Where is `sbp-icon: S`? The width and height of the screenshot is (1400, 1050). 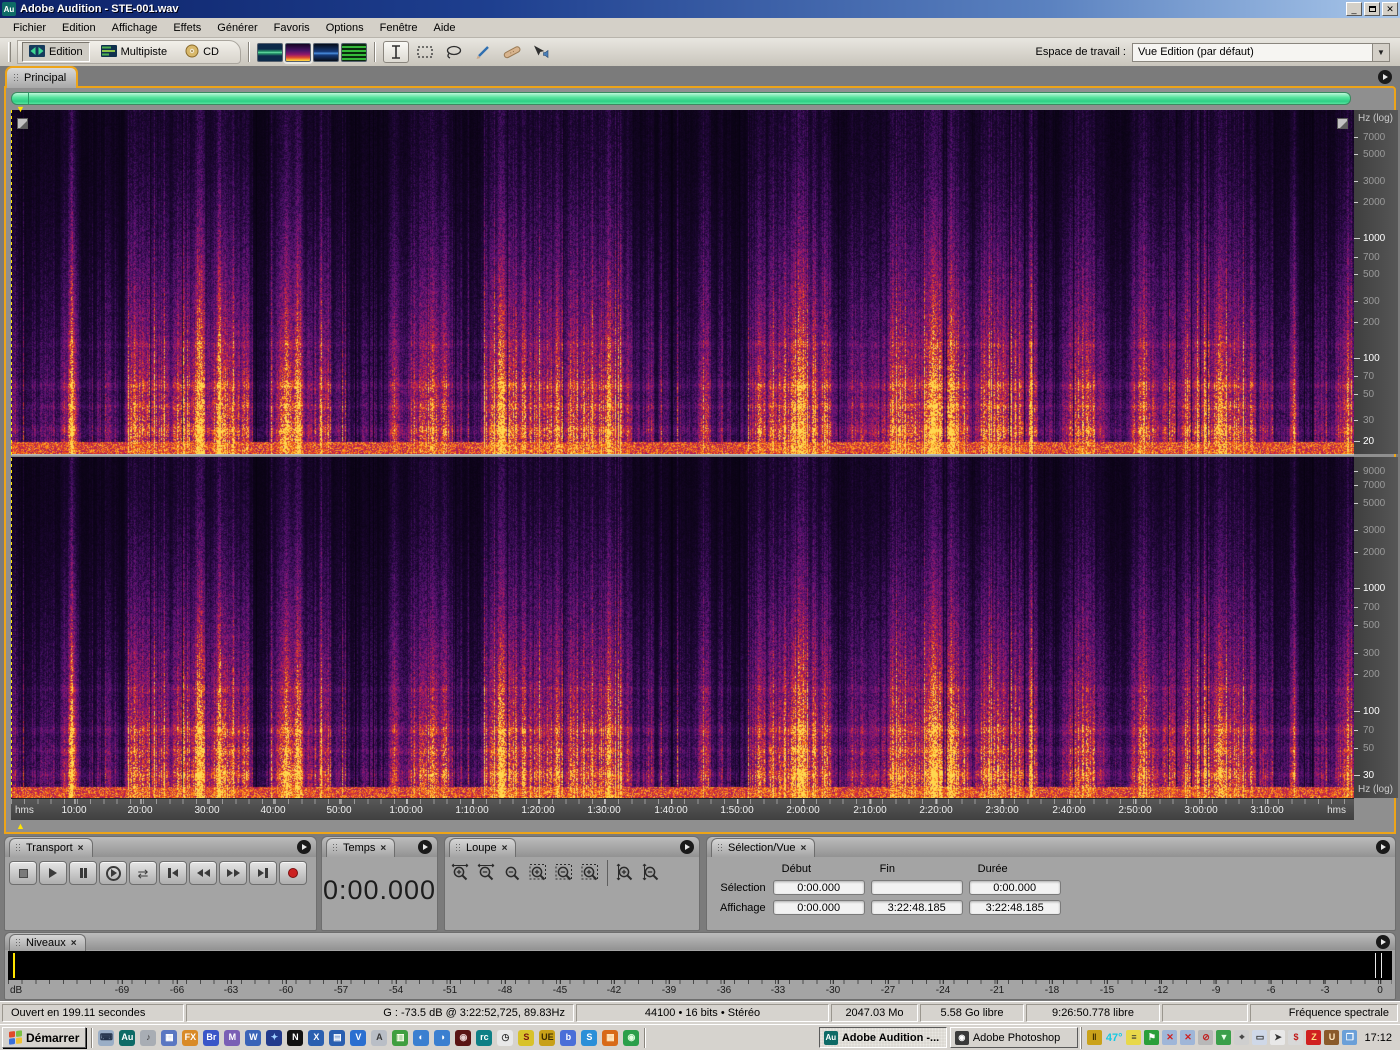
sbp-icon: S is located at coordinates (526, 1037).